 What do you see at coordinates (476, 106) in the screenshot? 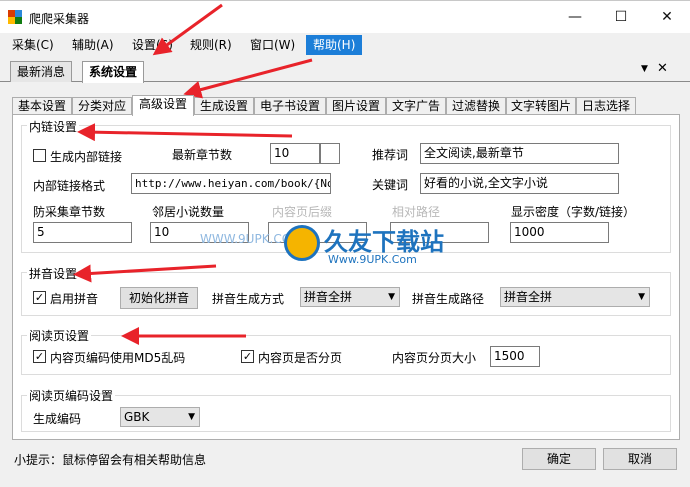
I see `tab-filter-replace: 过滤替换` at bounding box center [476, 106].